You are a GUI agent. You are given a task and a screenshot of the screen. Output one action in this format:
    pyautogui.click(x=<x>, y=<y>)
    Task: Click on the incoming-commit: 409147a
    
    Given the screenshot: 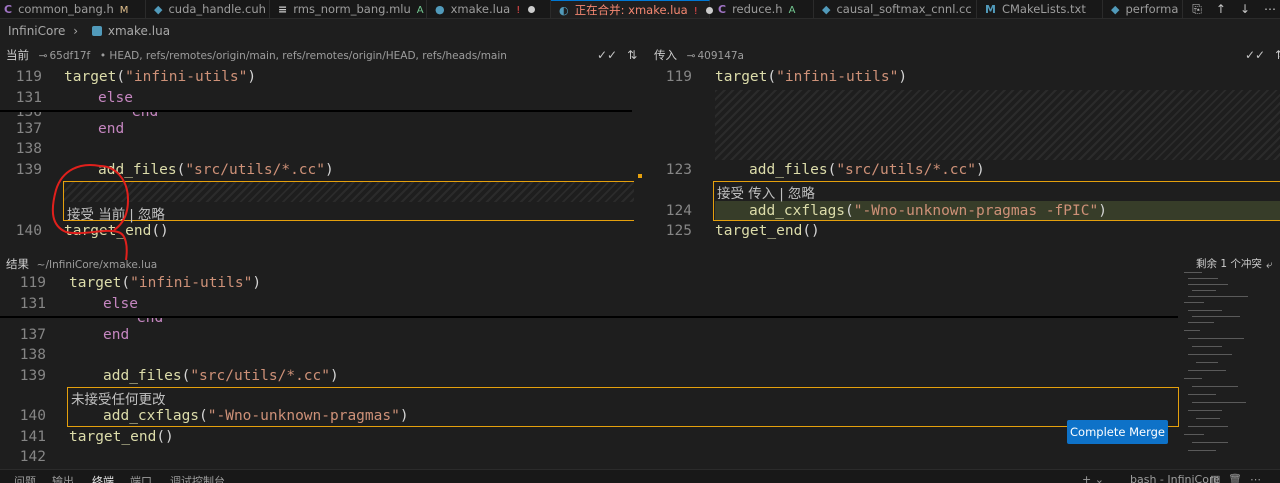 What is the action you would take?
    pyautogui.click(x=720, y=56)
    